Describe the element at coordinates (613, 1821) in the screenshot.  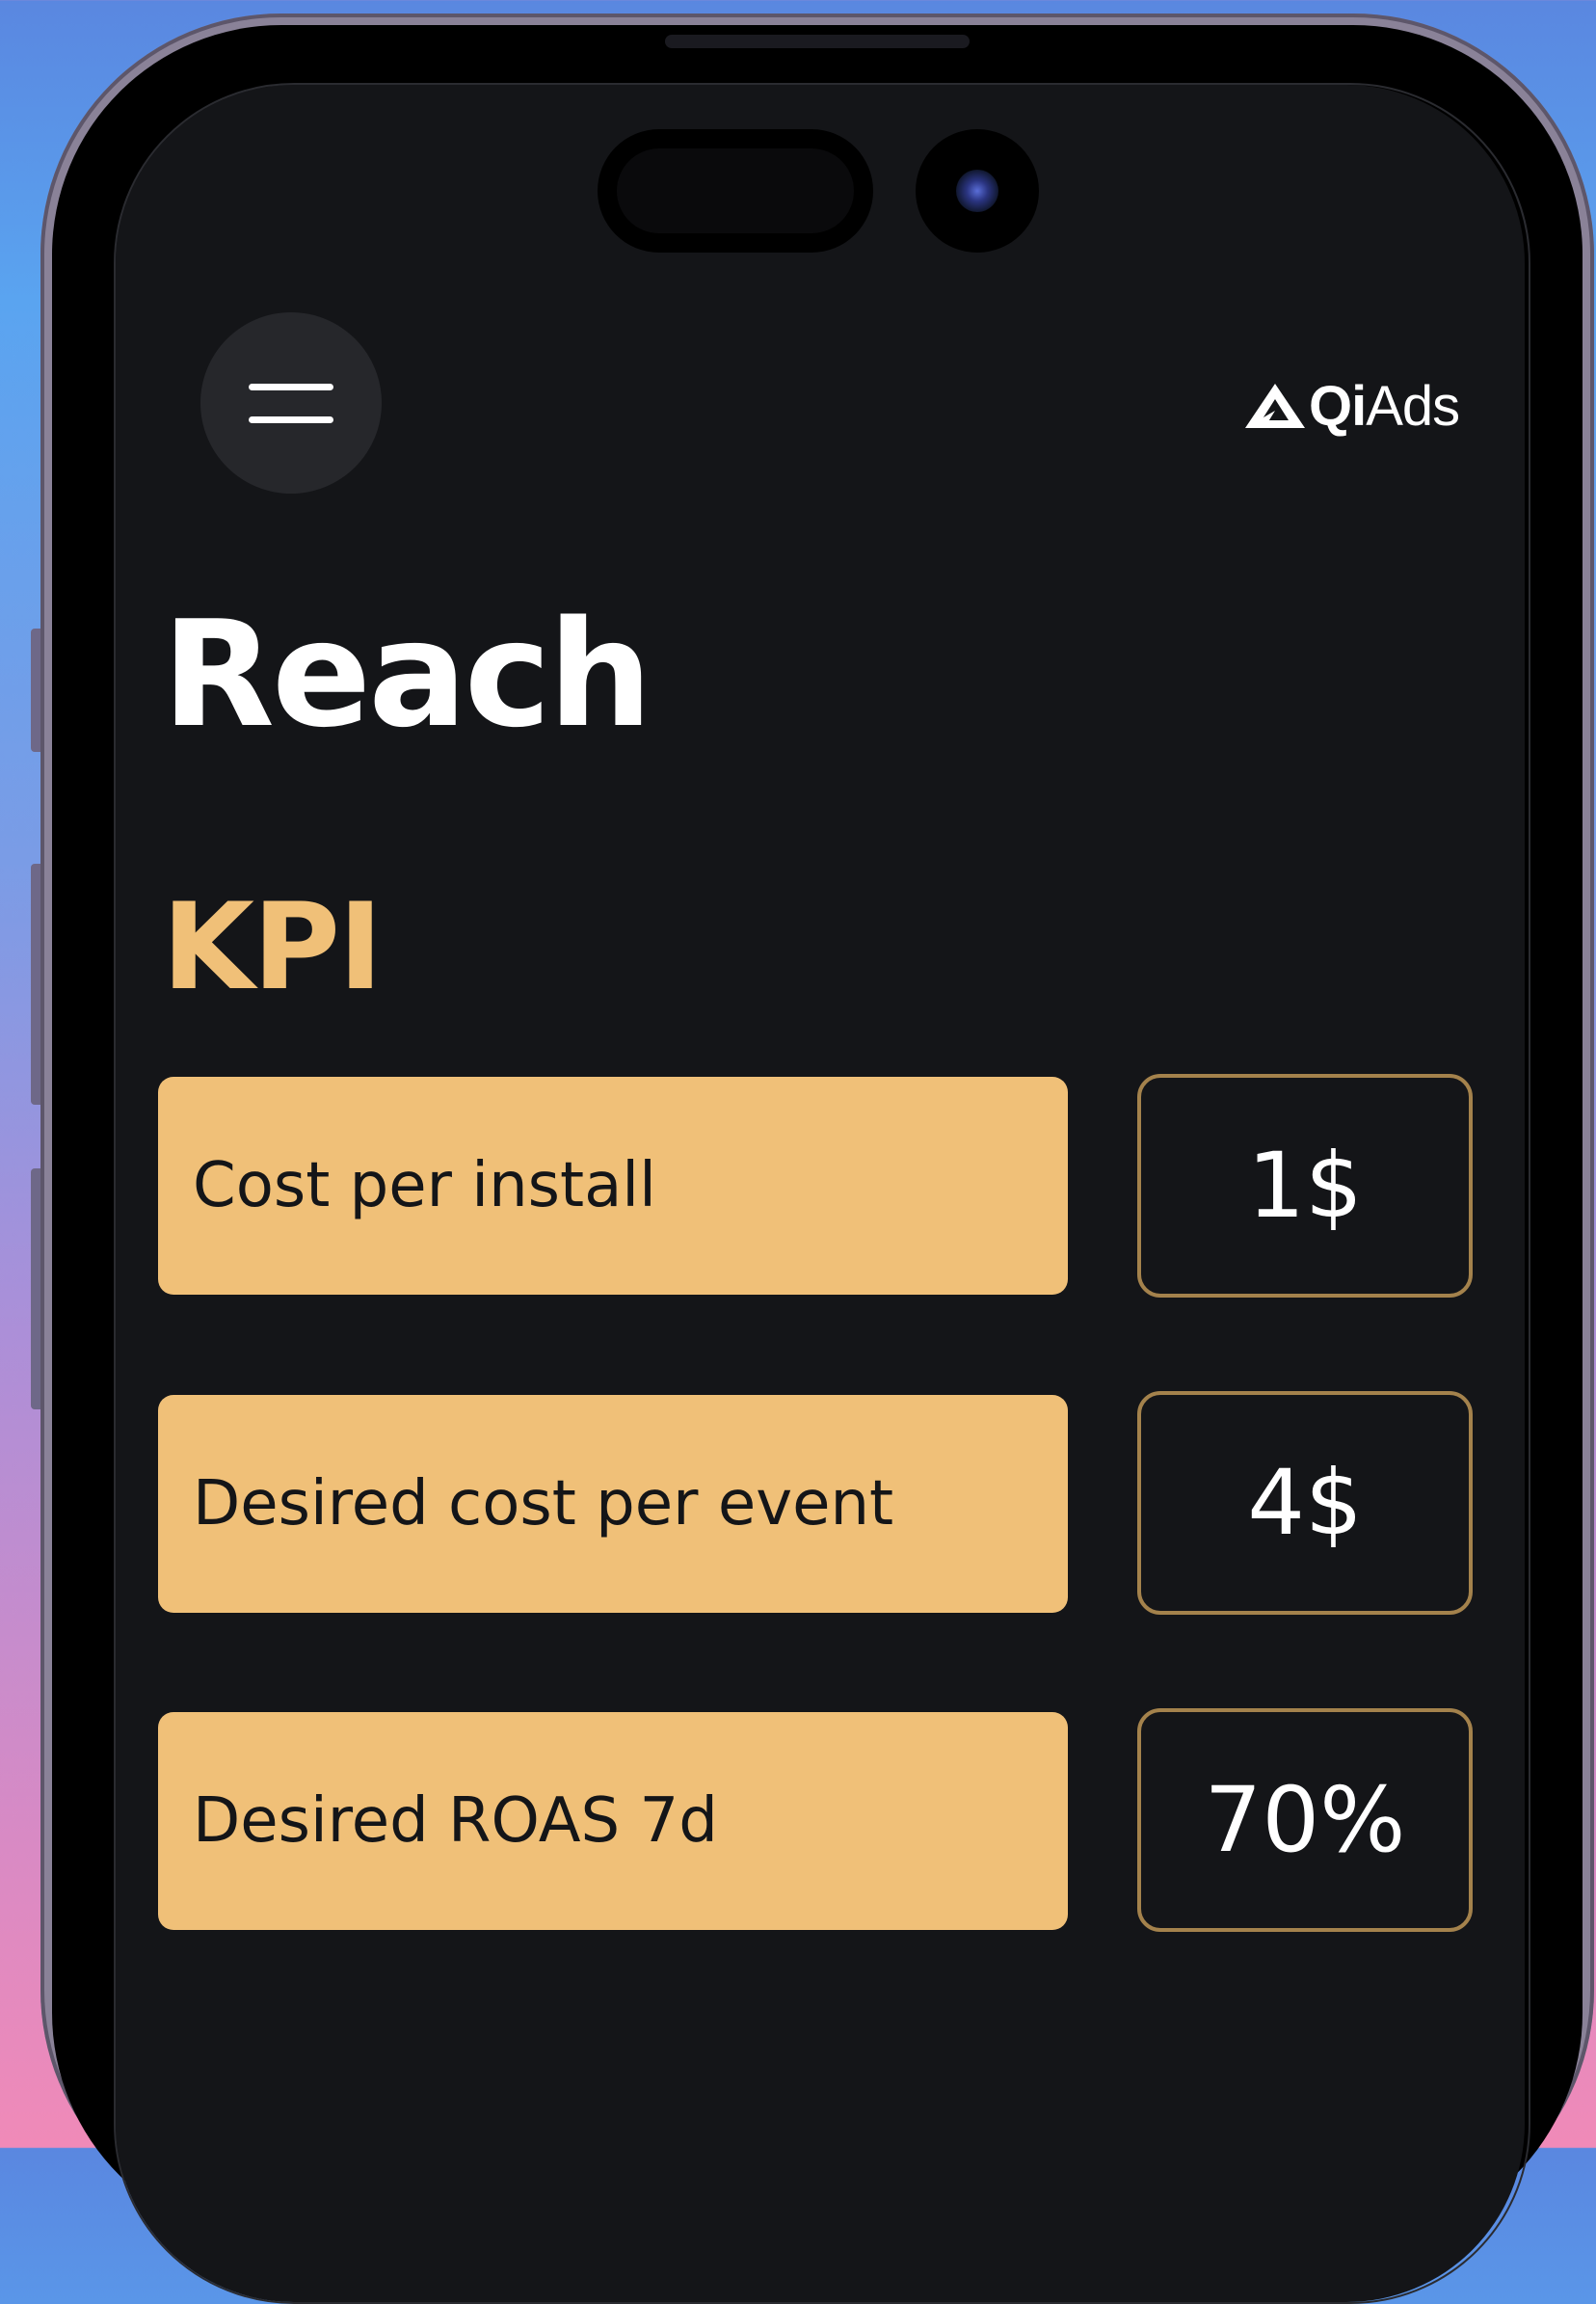
I see `kpi-label-desired-roas-7d: Desired ROAS 7d` at that location.